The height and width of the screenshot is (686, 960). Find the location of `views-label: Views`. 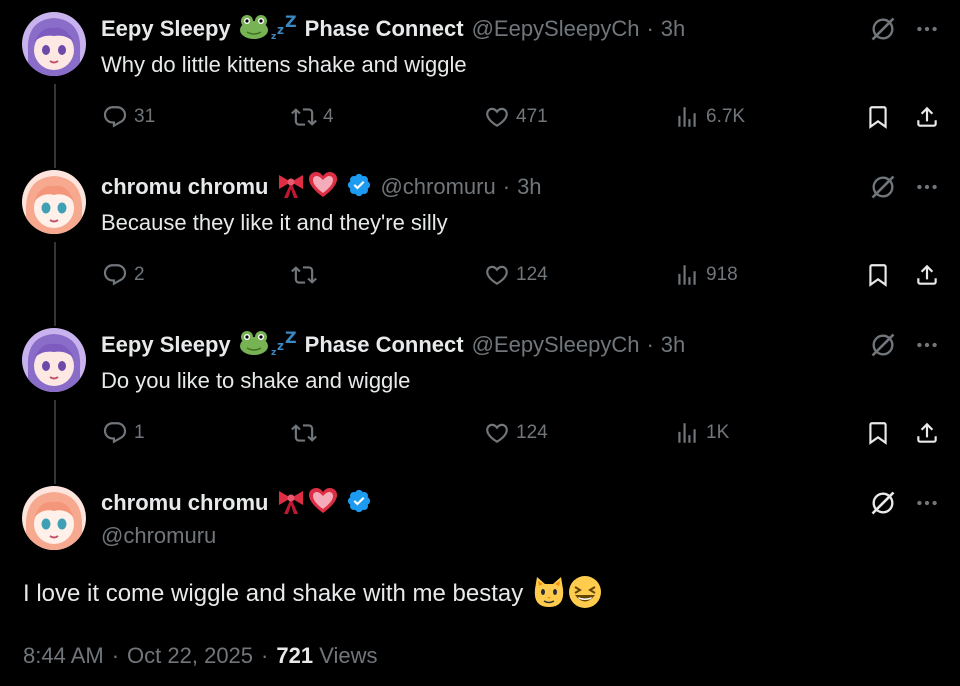

views-label: Views is located at coordinates (348, 655).